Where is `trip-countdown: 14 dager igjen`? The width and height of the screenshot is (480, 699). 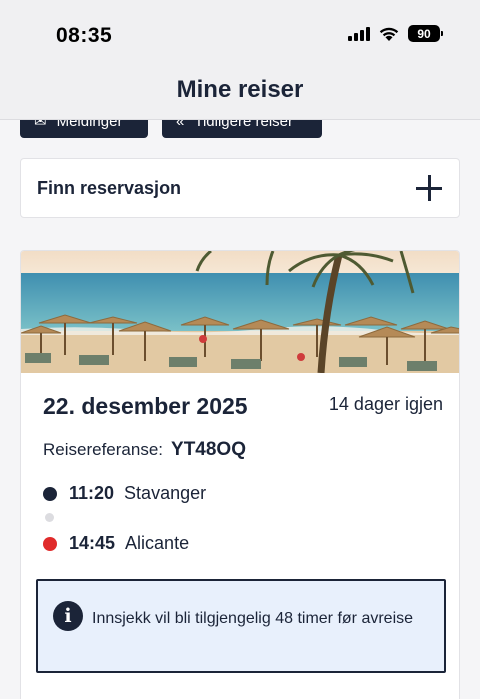 trip-countdown: 14 dager igjen is located at coordinates (385, 404).